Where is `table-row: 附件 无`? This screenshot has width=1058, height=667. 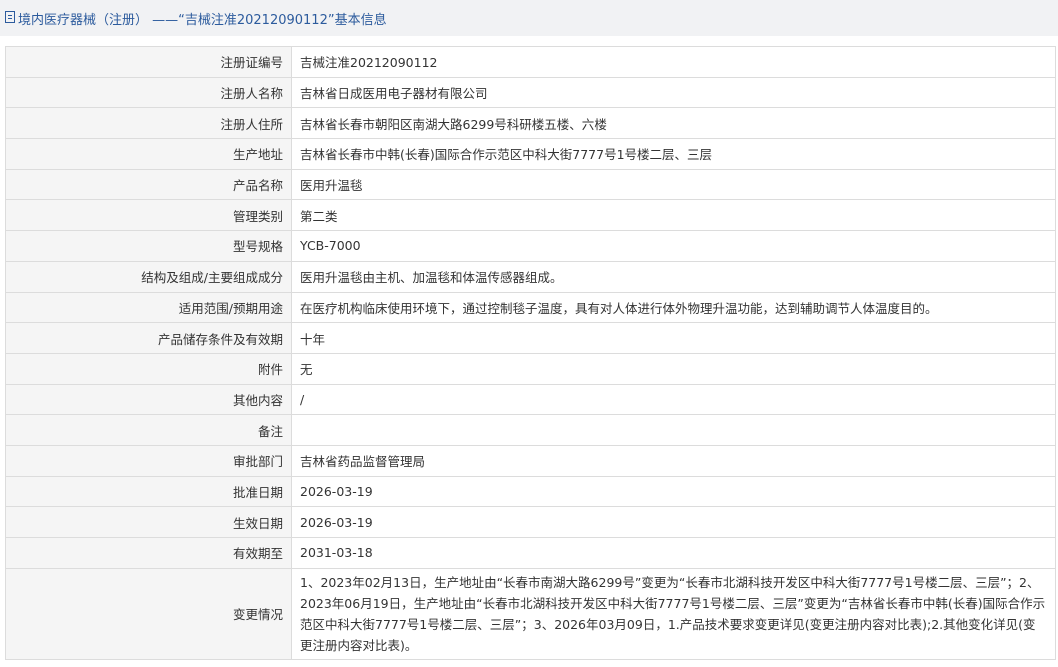 table-row: 附件 无 is located at coordinates (530, 368).